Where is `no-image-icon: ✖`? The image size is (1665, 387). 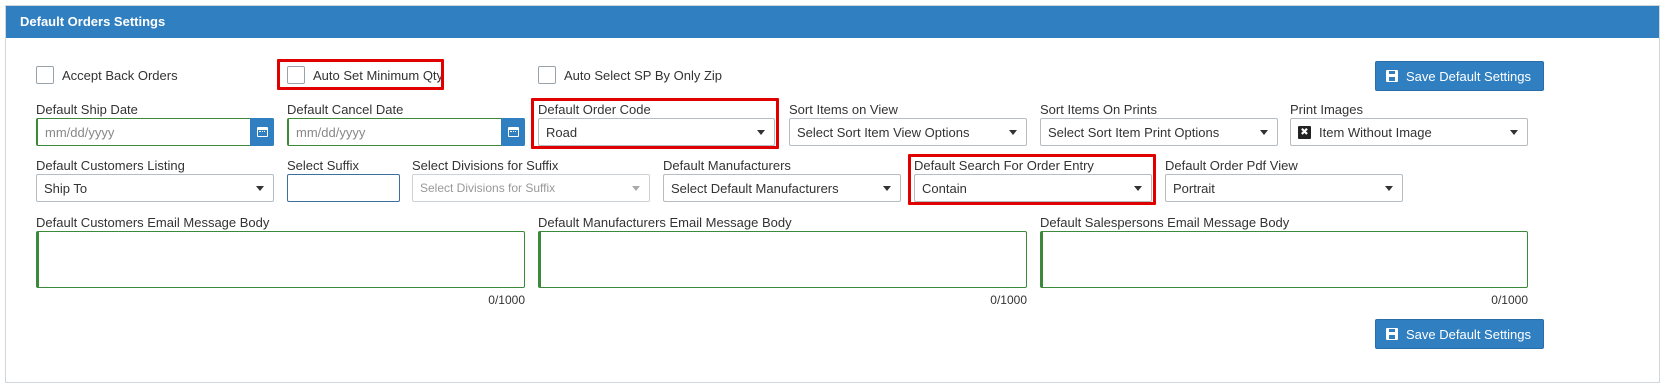 no-image-icon: ✖ is located at coordinates (1304, 132).